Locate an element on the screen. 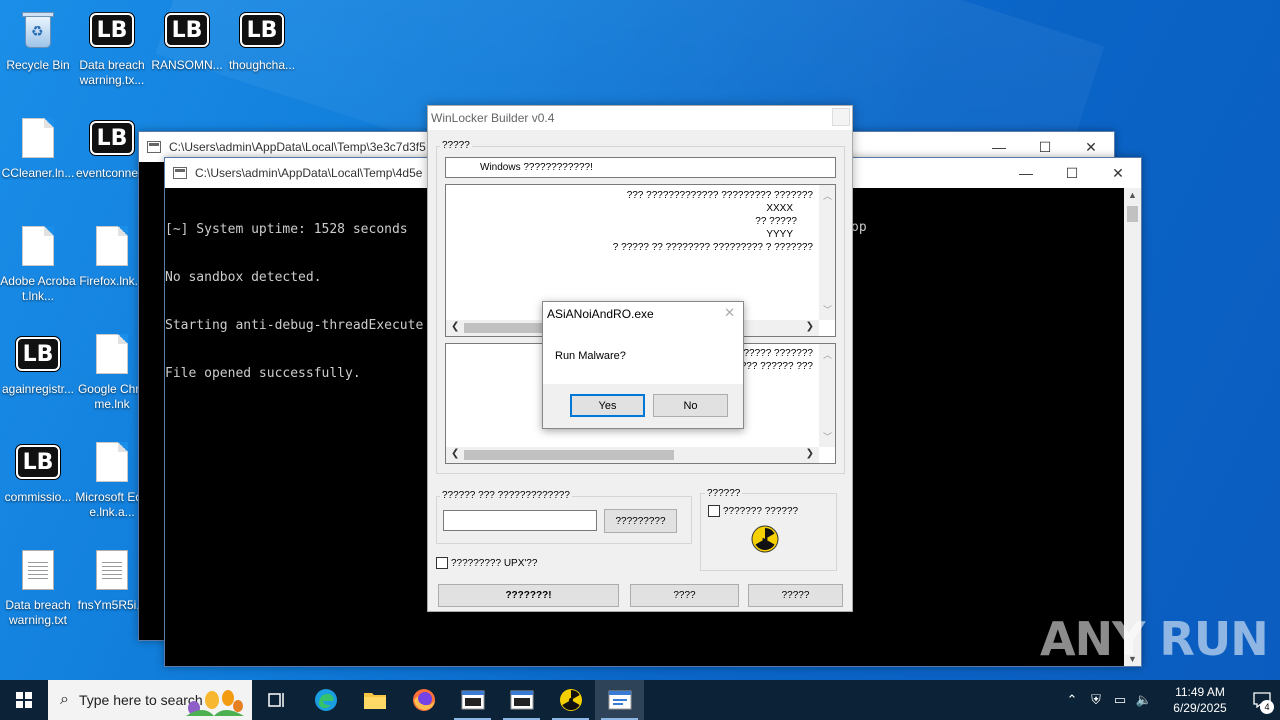 The image size is (1280, 720). recycle-bin-icon: ♻ is located at coordinates (38, 30).